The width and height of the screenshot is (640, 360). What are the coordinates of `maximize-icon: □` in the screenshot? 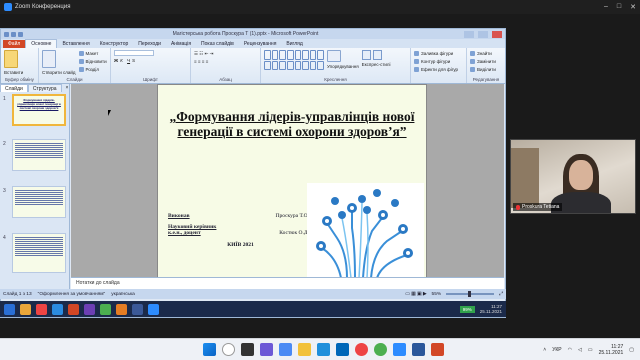 It's located at (619, 7).